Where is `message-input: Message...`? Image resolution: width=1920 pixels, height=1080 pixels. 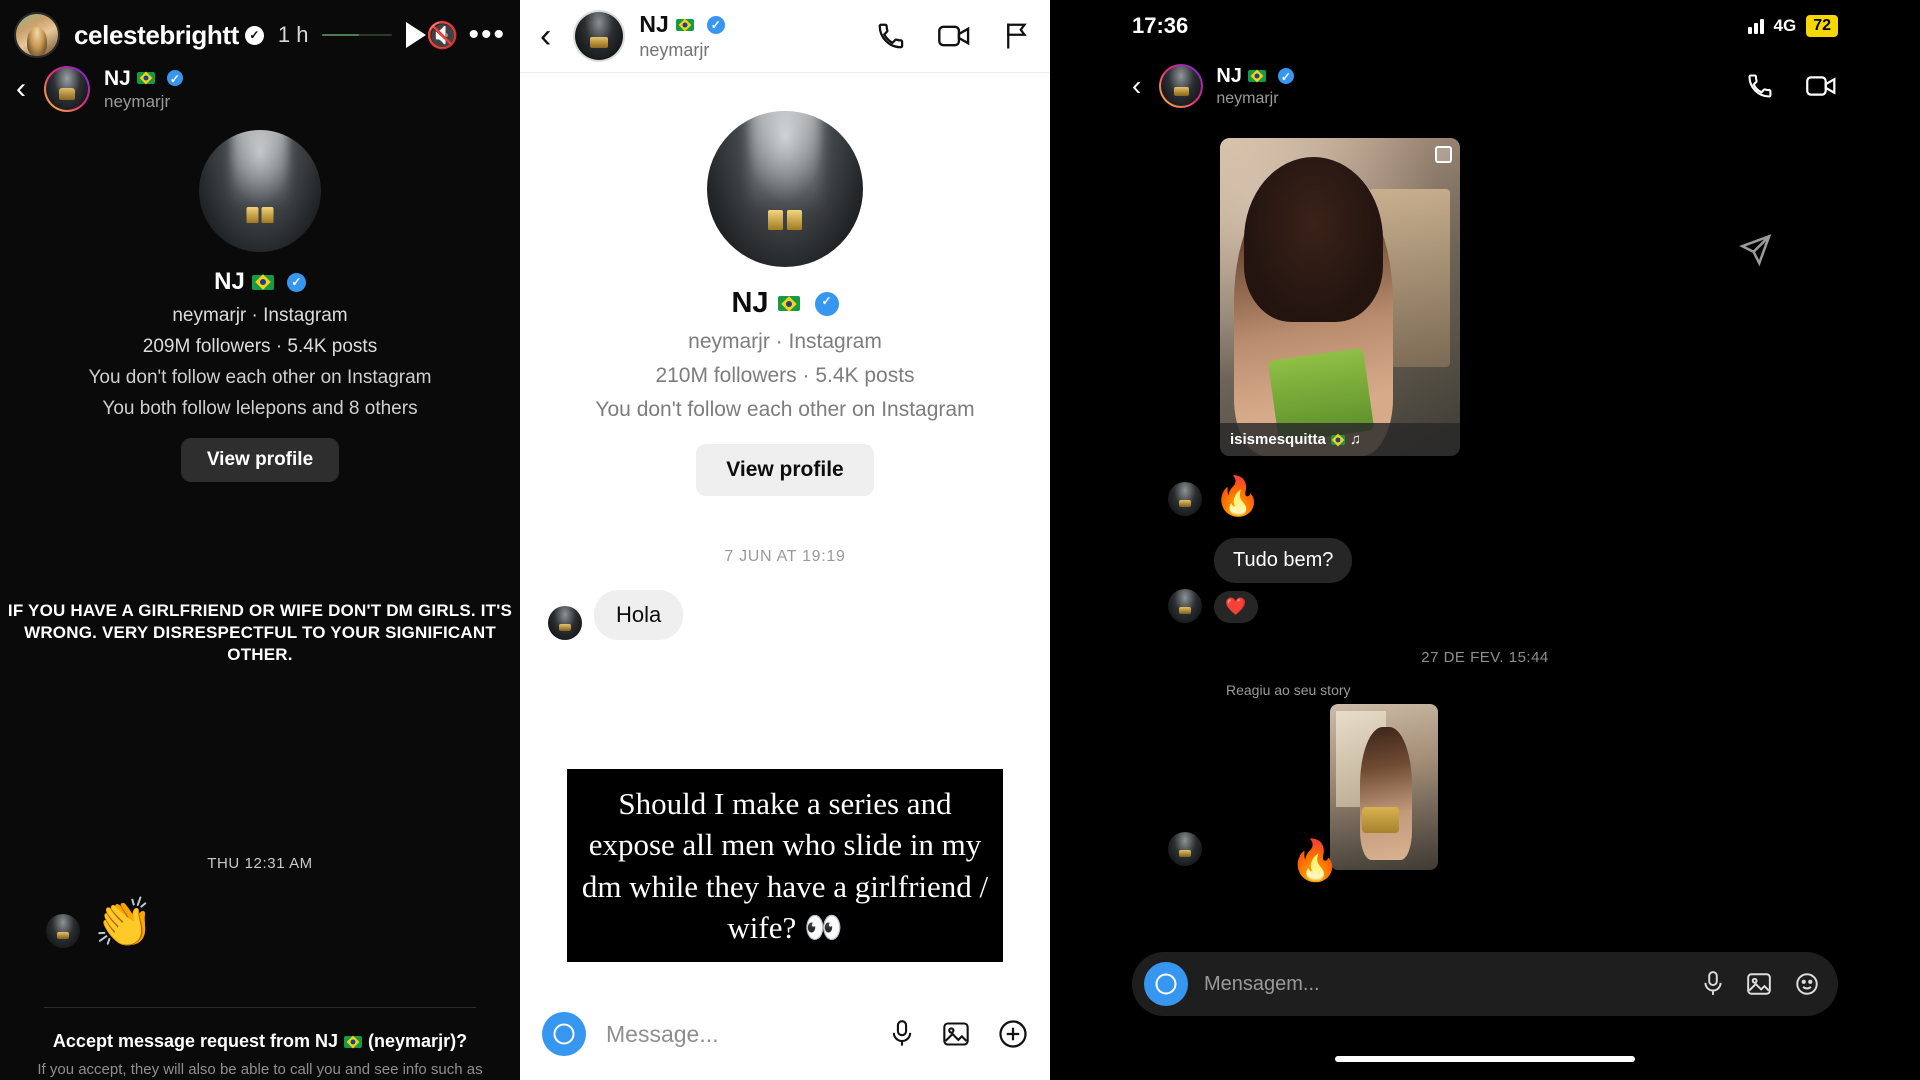
message-input: Message... is located at coordinates (662, 1034).